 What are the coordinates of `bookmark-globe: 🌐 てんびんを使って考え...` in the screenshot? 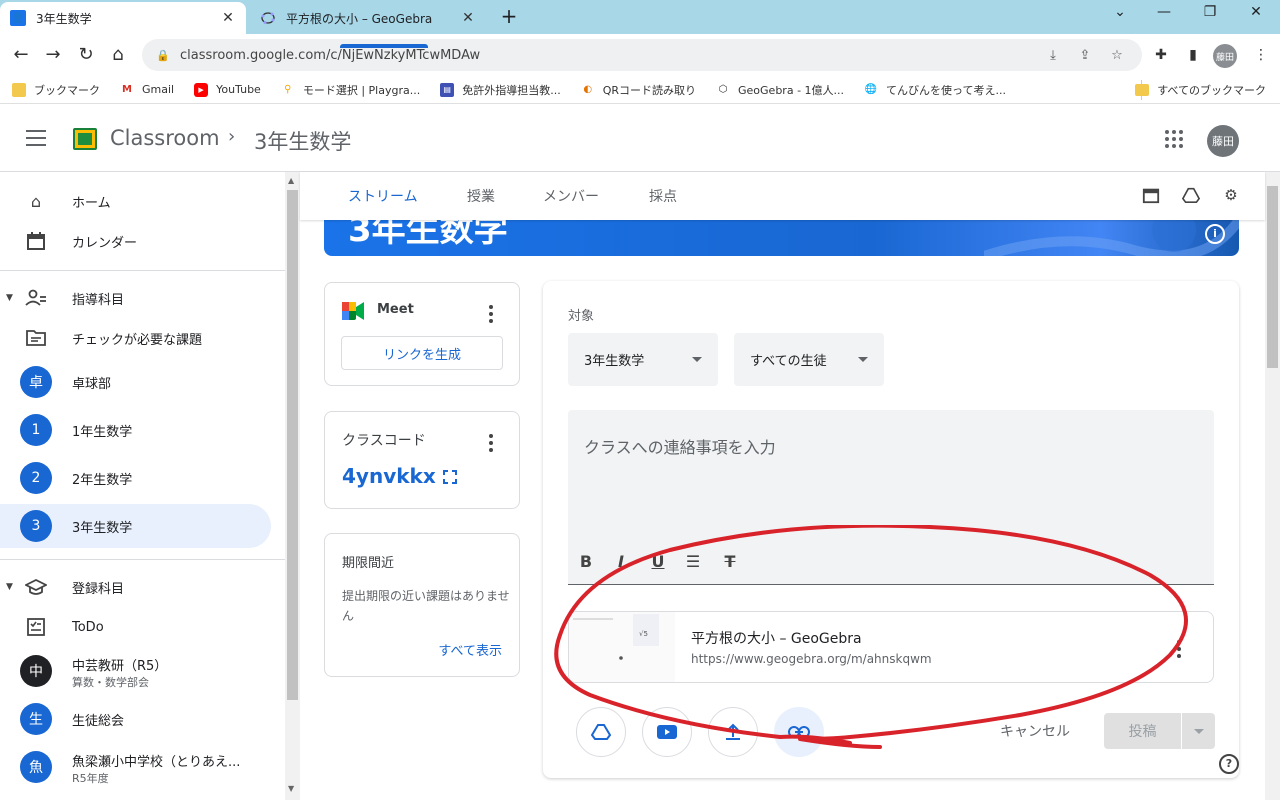 It's located at (935, 90).